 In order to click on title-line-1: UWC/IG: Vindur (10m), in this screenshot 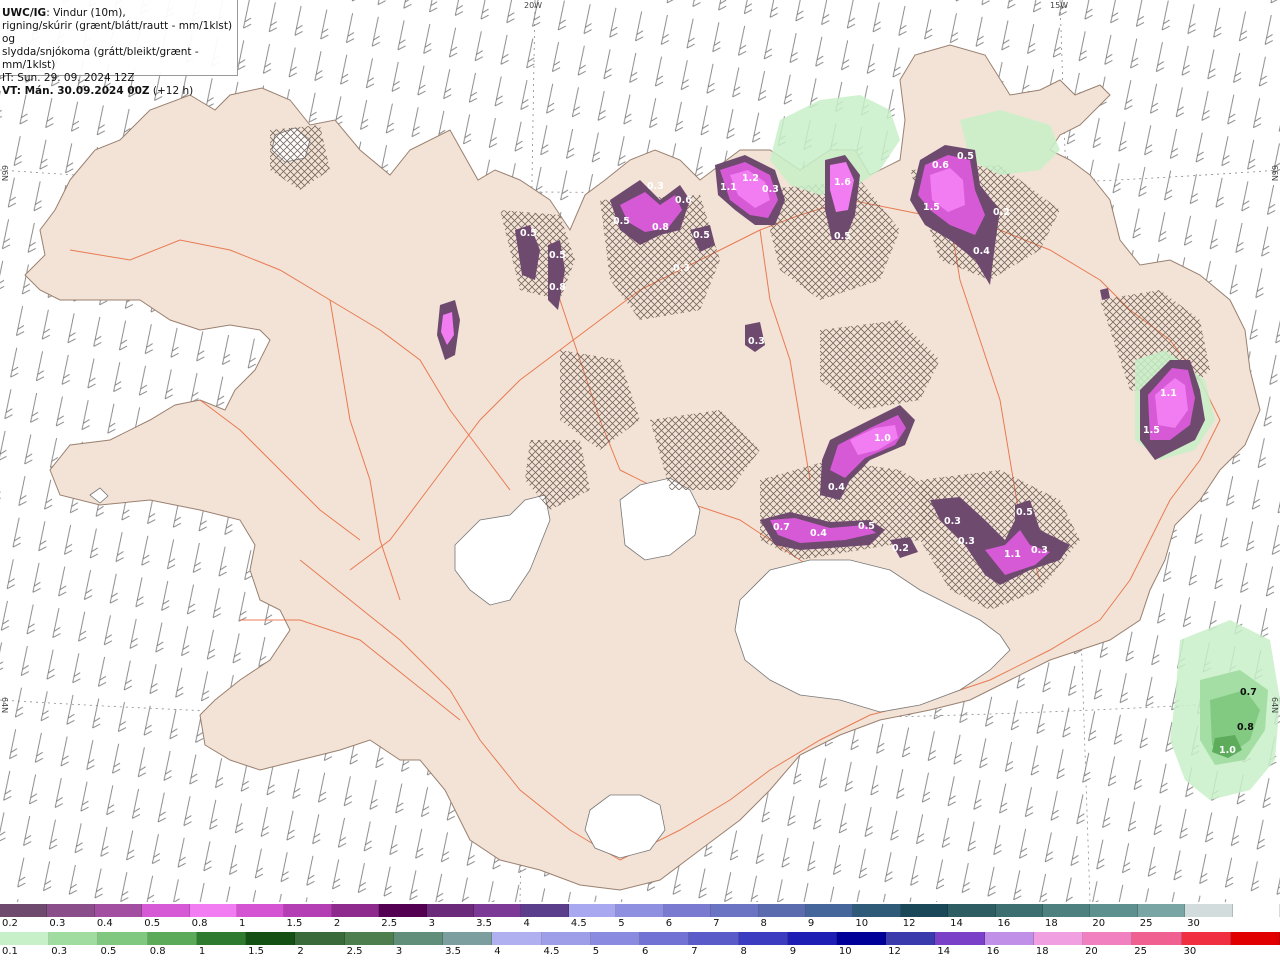, I will do `click(64, 13)`.